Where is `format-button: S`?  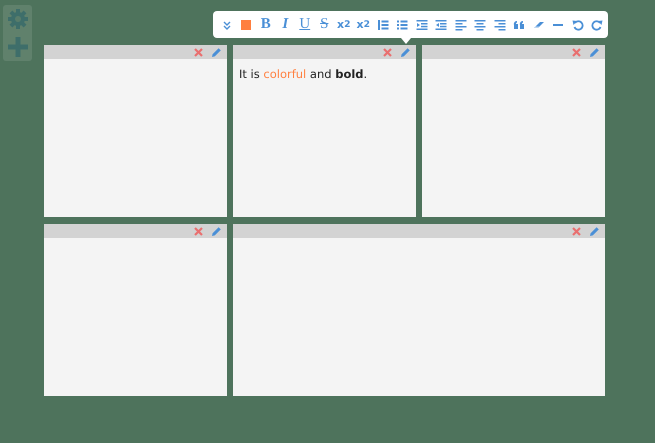 format-button: S is located at coordinates (324, 24).